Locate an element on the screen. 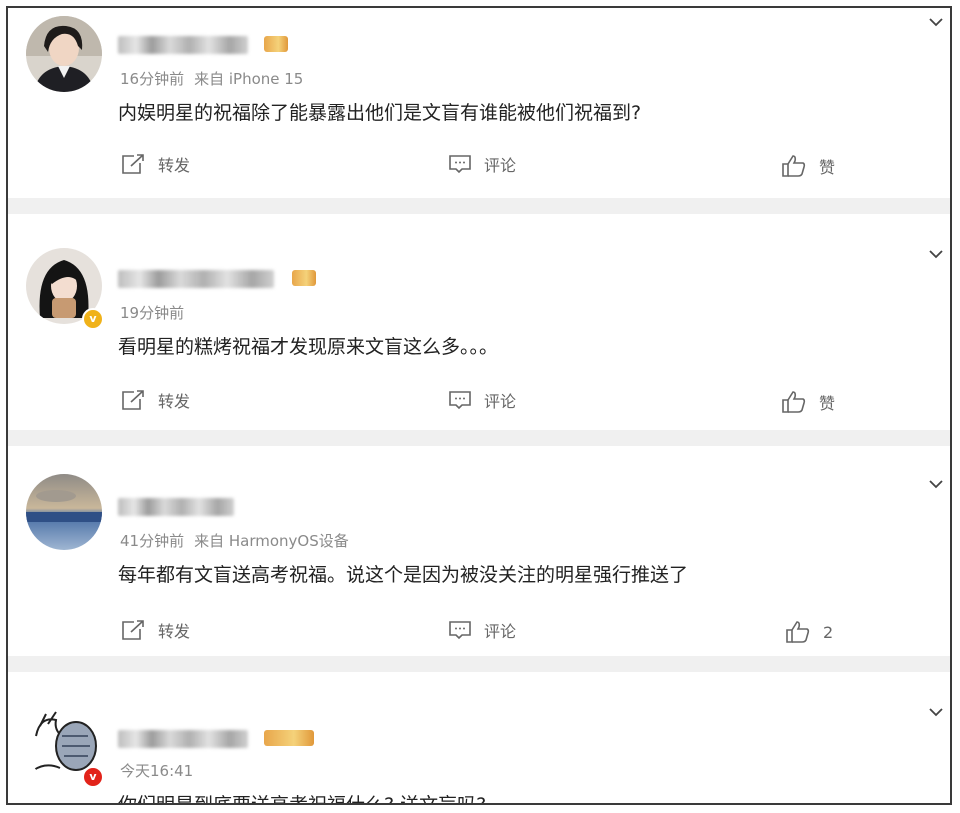  like-button: 2 is located at coordinates (809, 632).